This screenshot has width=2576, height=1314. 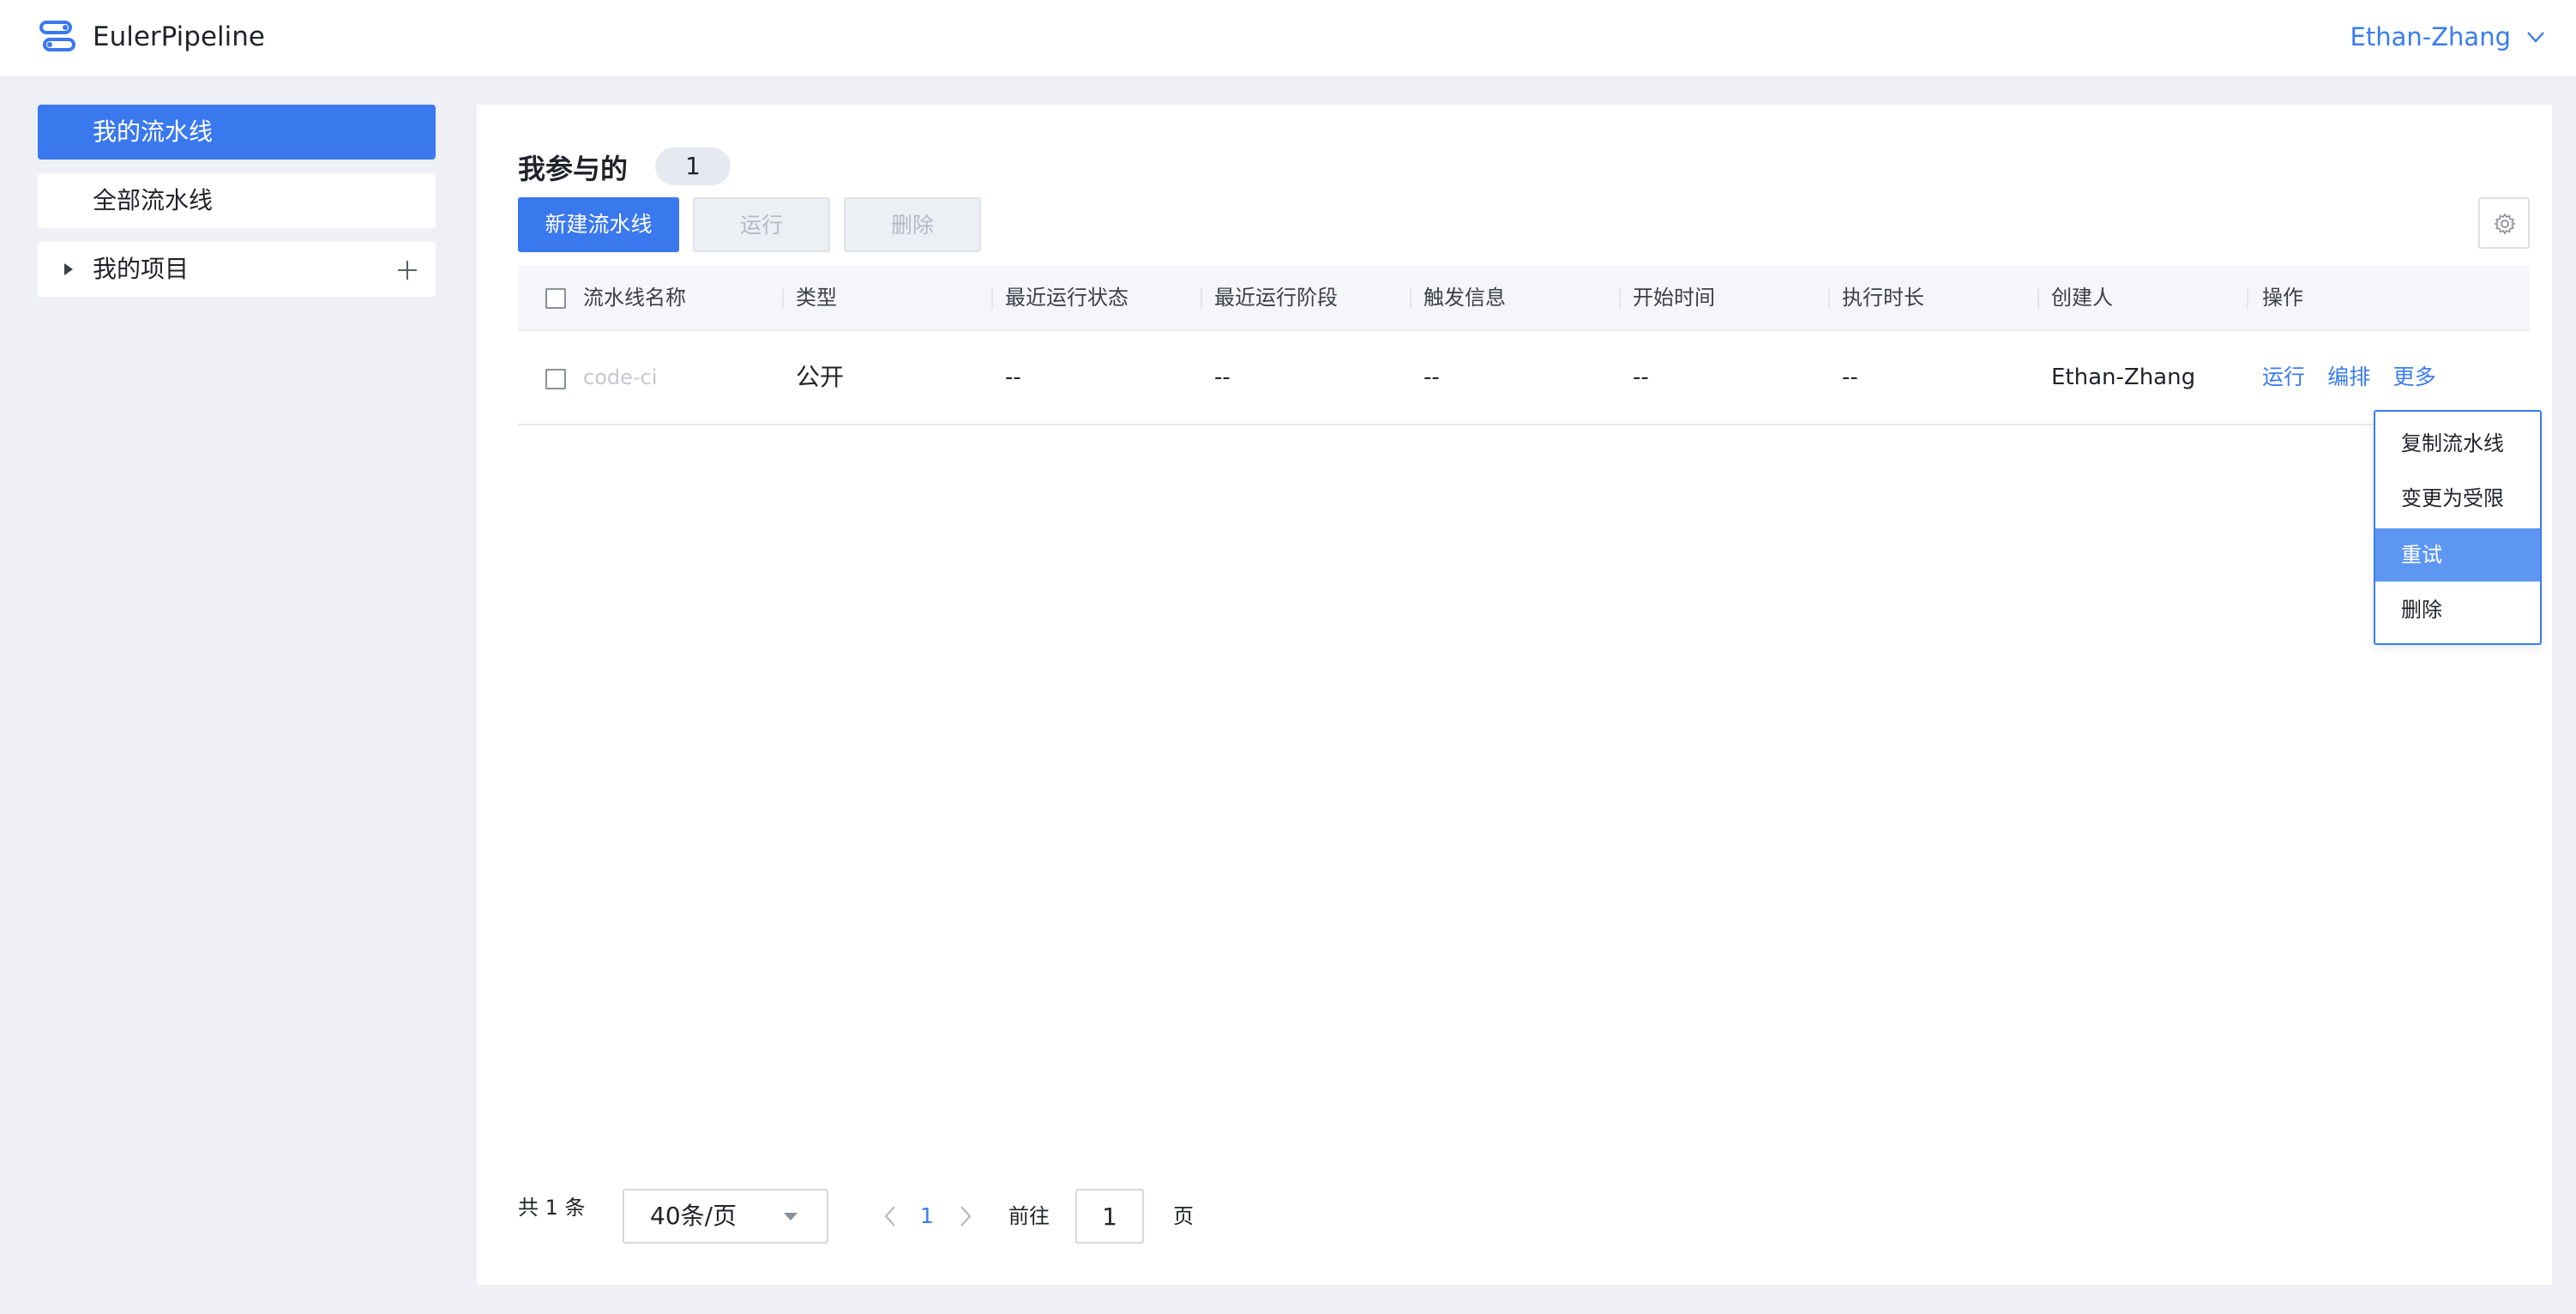 What do you see at coordinates (555, 379) in the screenshot?
I see `row-checkbox` at bounding box center [555, 379].